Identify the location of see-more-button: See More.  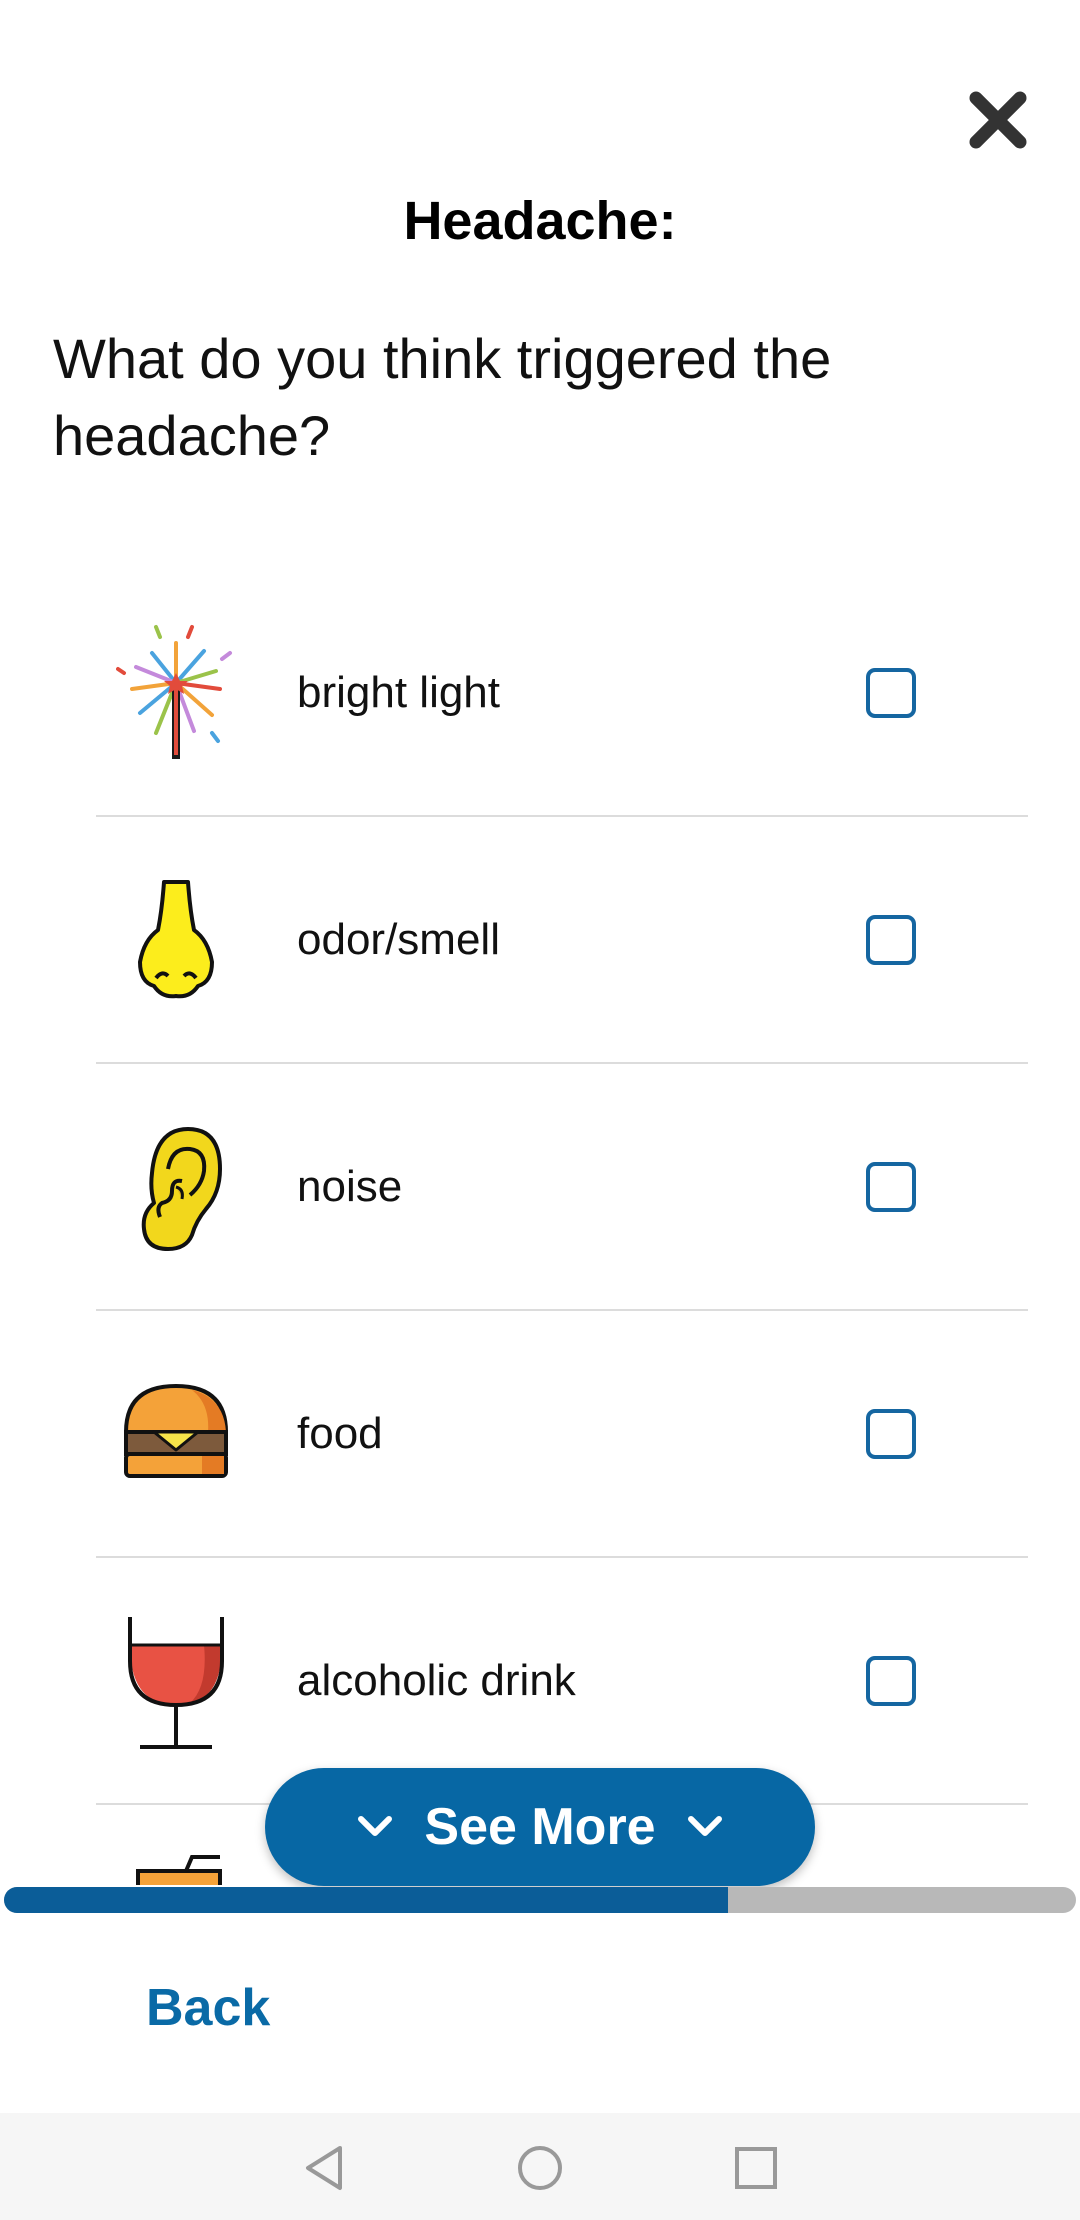
(540, 1827).